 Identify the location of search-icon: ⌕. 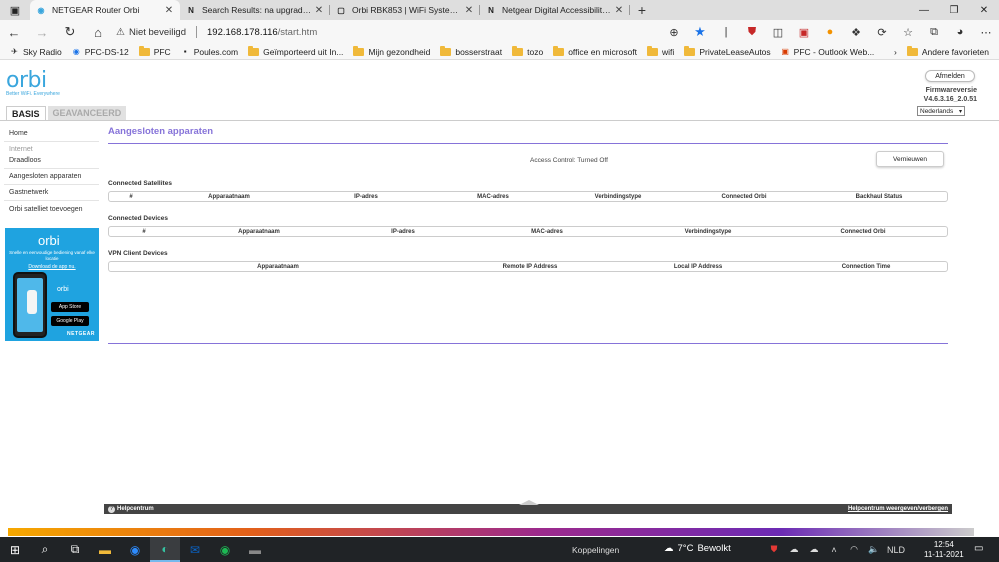
(45, 549).